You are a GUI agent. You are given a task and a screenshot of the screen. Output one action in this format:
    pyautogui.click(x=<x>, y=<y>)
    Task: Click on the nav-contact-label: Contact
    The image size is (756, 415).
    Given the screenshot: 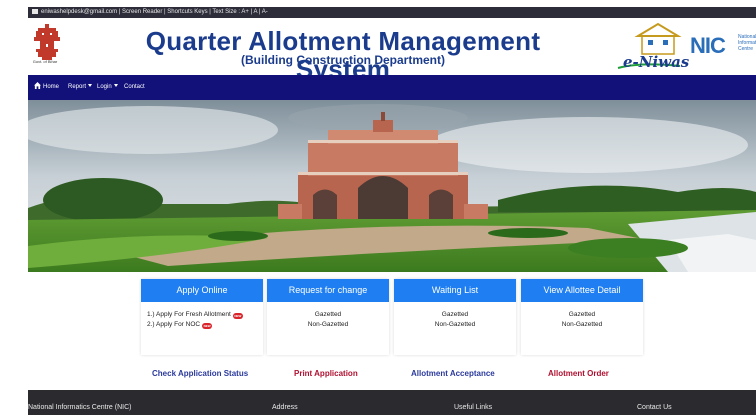 What is the action you would take?
    pyautogui.click(x=134, y=87)
    